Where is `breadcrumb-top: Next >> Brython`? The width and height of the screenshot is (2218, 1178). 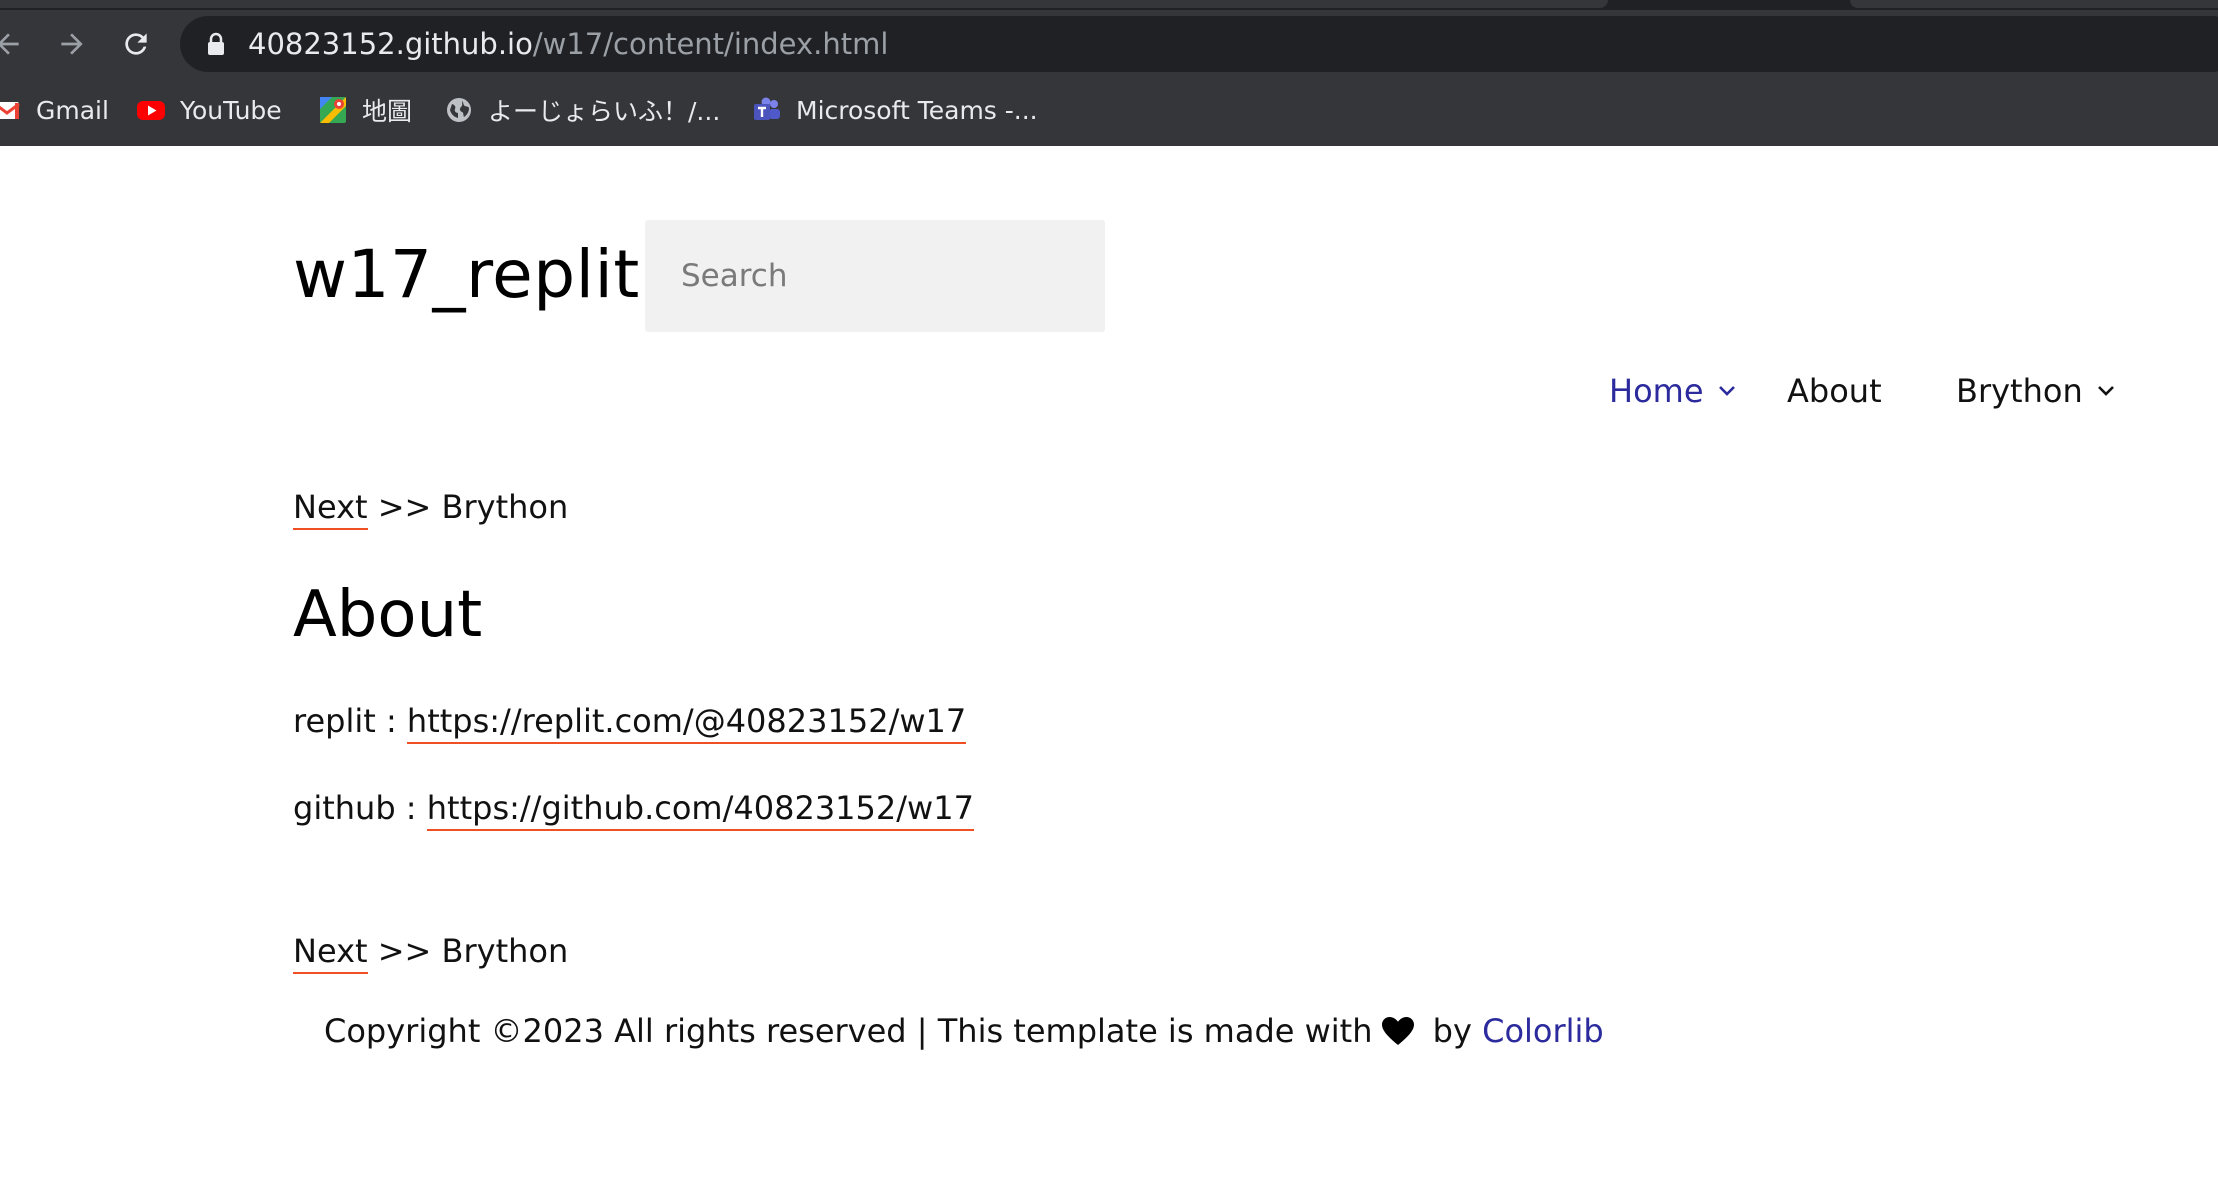 breadcrumb-top: Next >> Brython is located at coordinates (431, 509).